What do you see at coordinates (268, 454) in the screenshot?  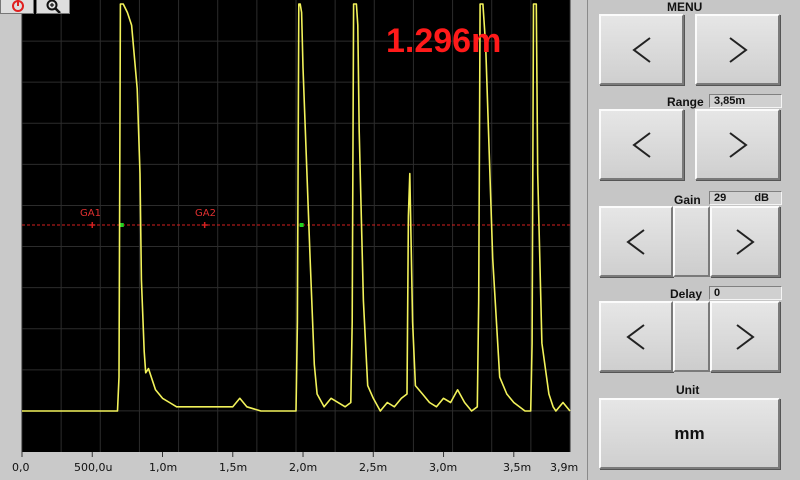 I see `x-axis-ticks` at bounding box center [268, 454].